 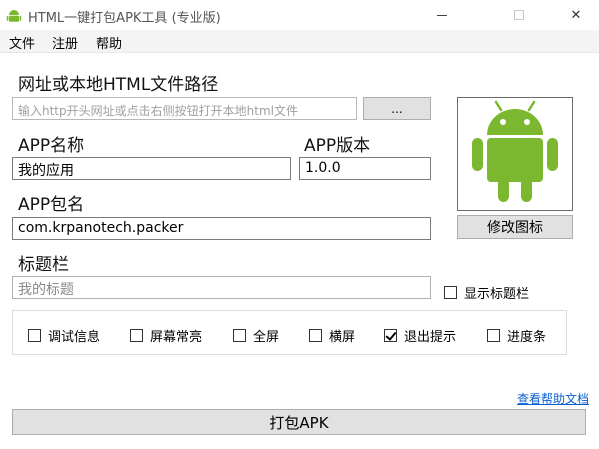 I want to click on window-title: HTML一键打包APK工具 (专业版), so click(x=124, y=18).